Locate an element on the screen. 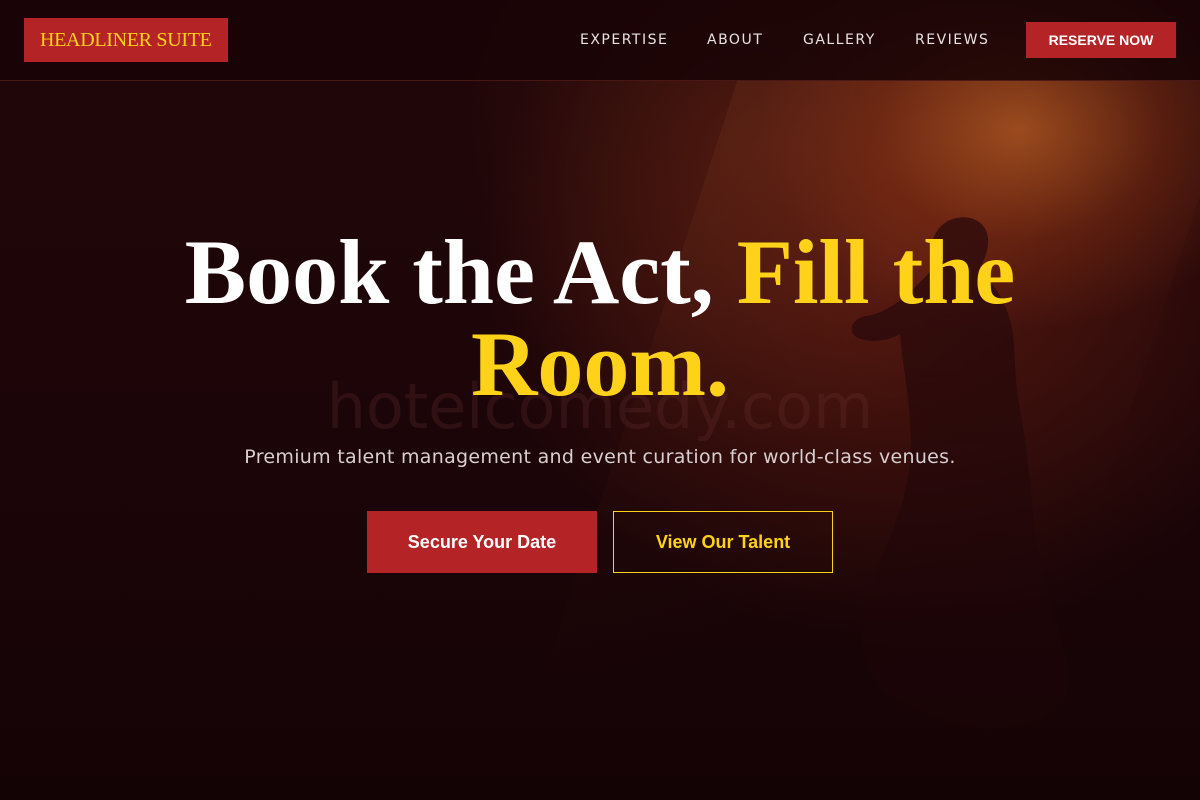 The height and width of the screenshot is (800, 1200). nav-reviews: REVIEWS is located at coordinates (952, 40).